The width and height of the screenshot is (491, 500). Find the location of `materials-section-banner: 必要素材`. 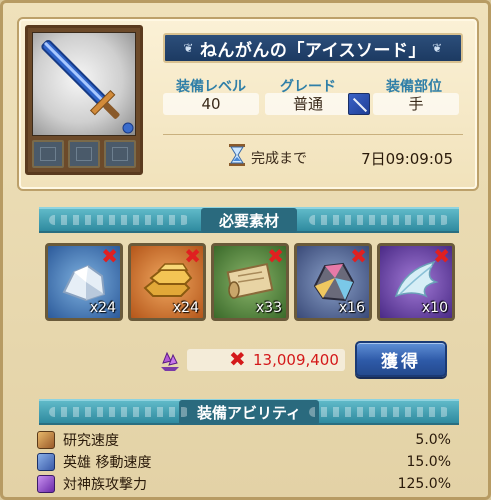

materials-section-banner: 必要素材 is located at coordinates (249, 220).